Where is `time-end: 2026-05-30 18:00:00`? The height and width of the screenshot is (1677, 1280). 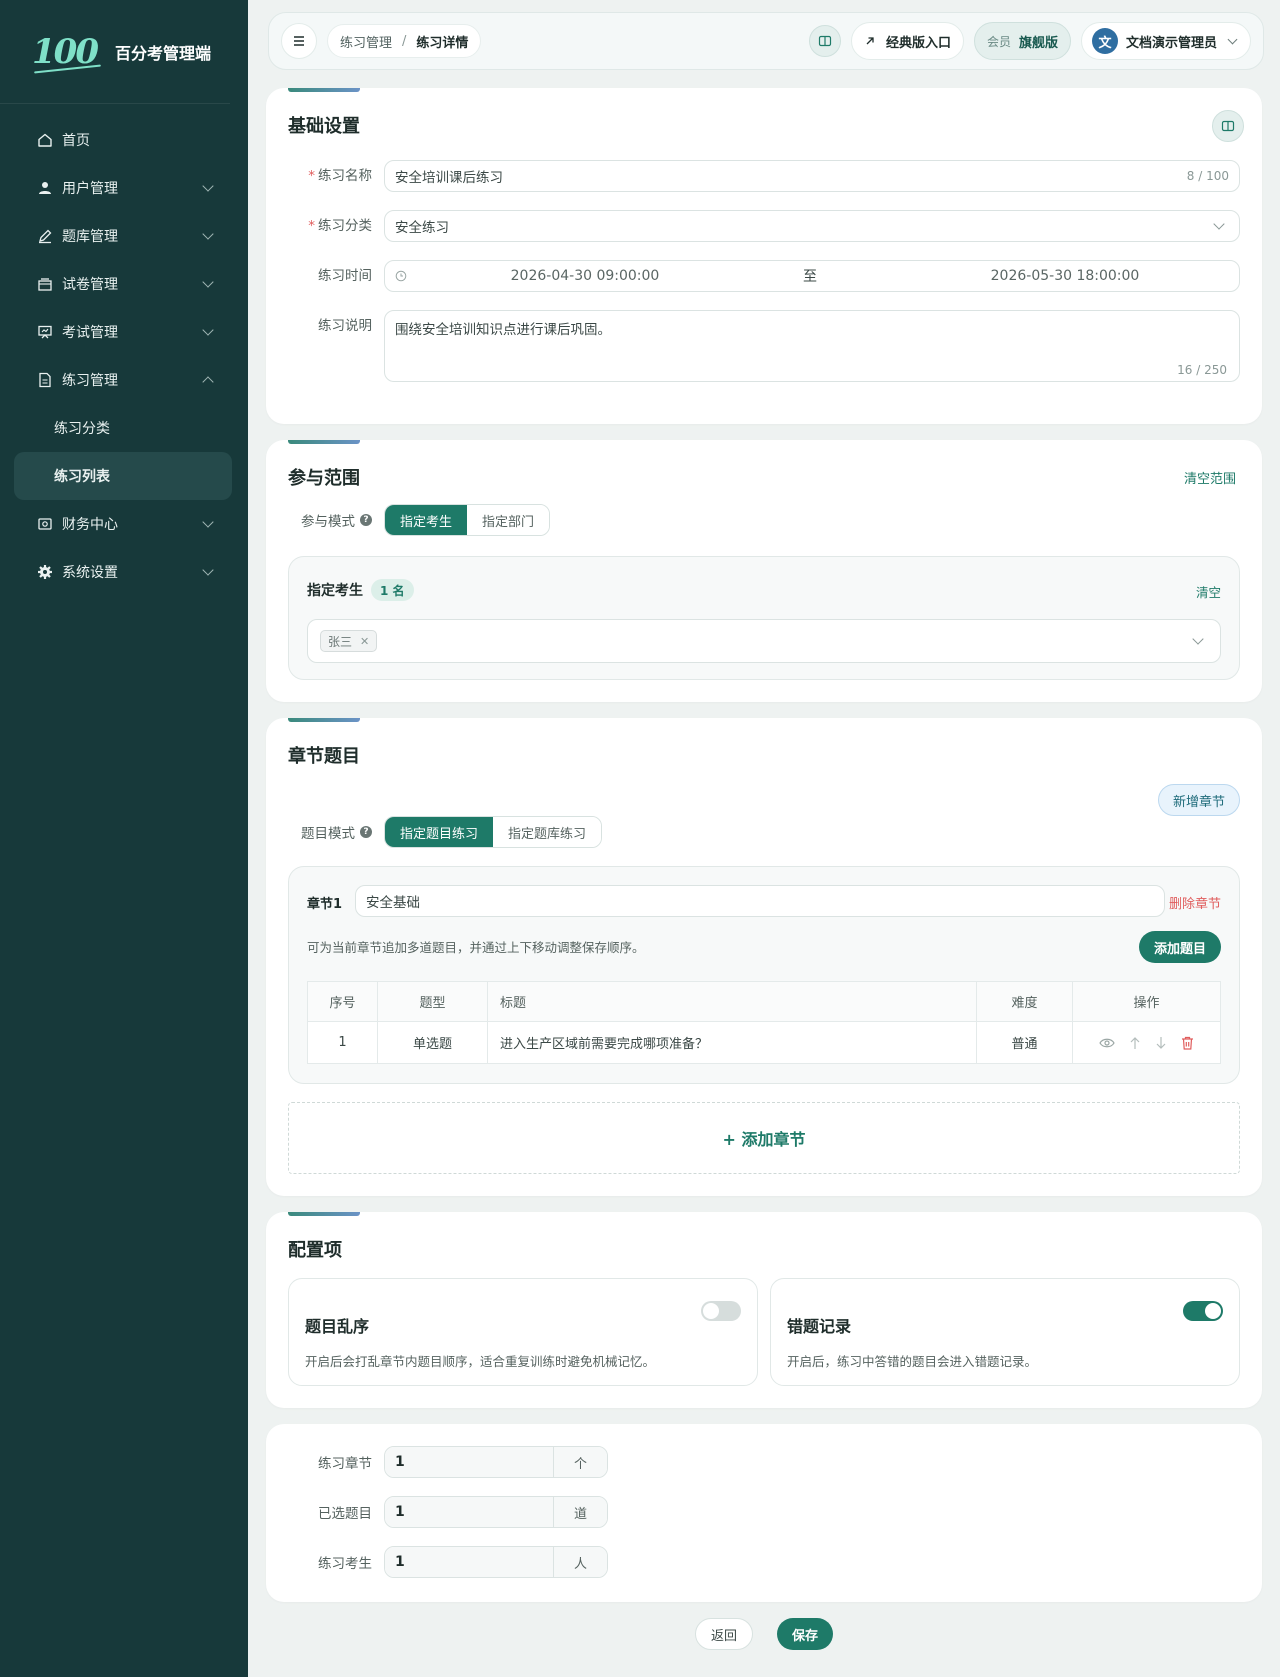
time-end: 2026-05-30 18:00:00 is located at coordinates (1065, 276).